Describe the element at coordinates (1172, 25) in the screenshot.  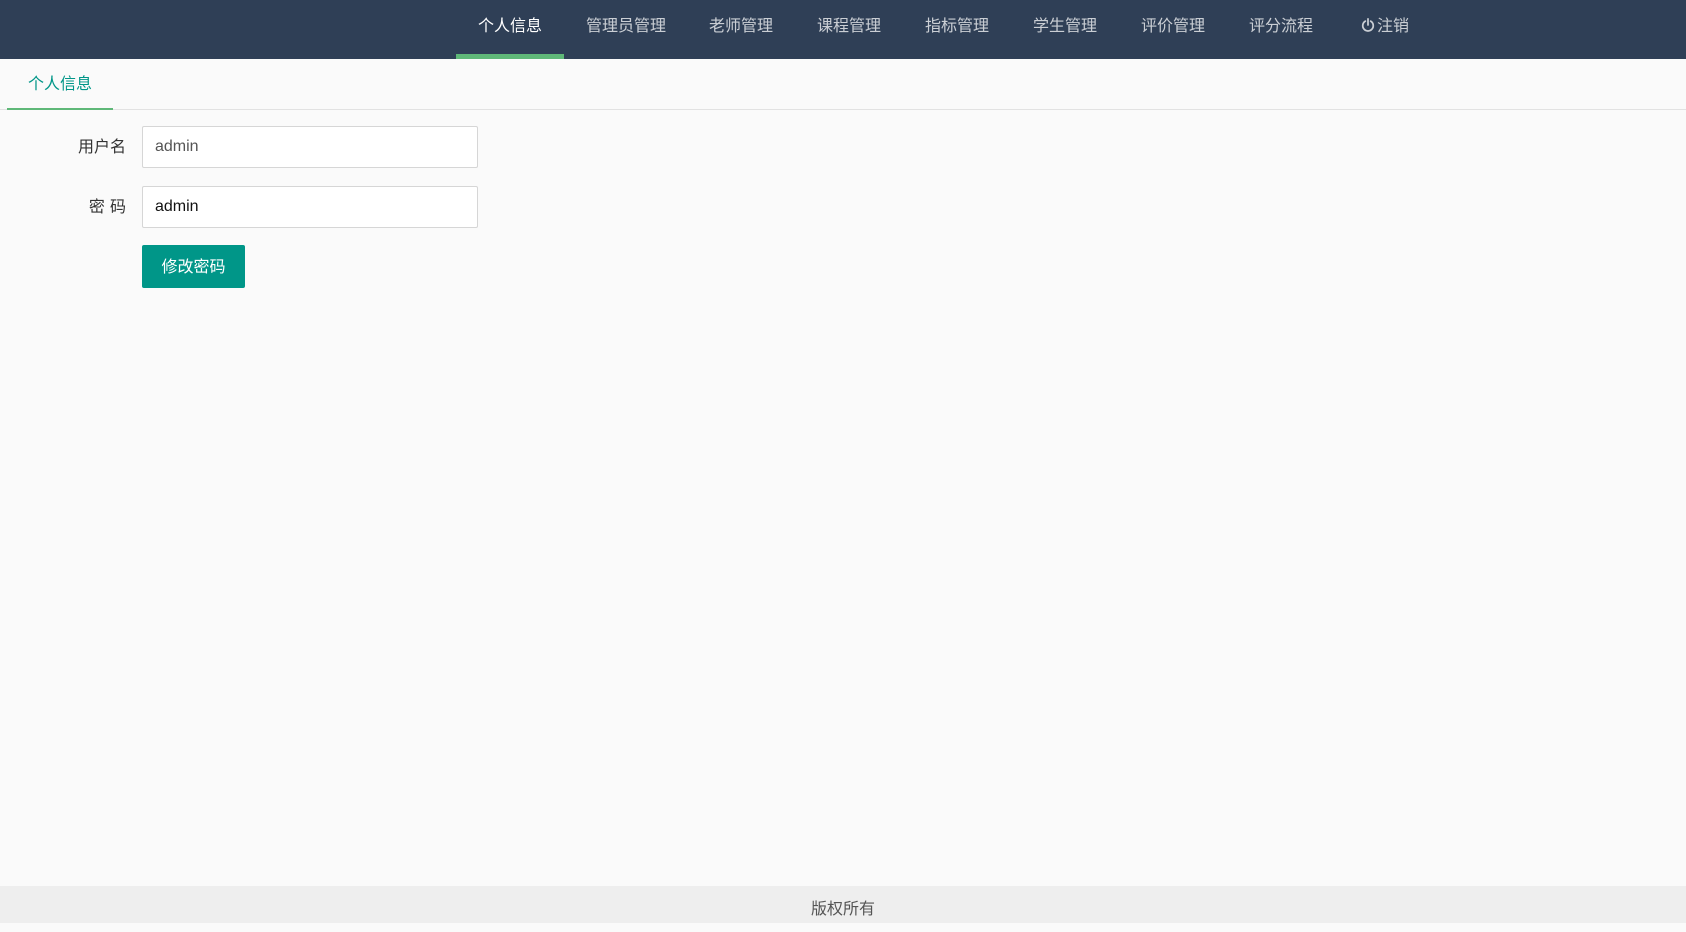
I see `nav-item-label: 评价管理` at that location.